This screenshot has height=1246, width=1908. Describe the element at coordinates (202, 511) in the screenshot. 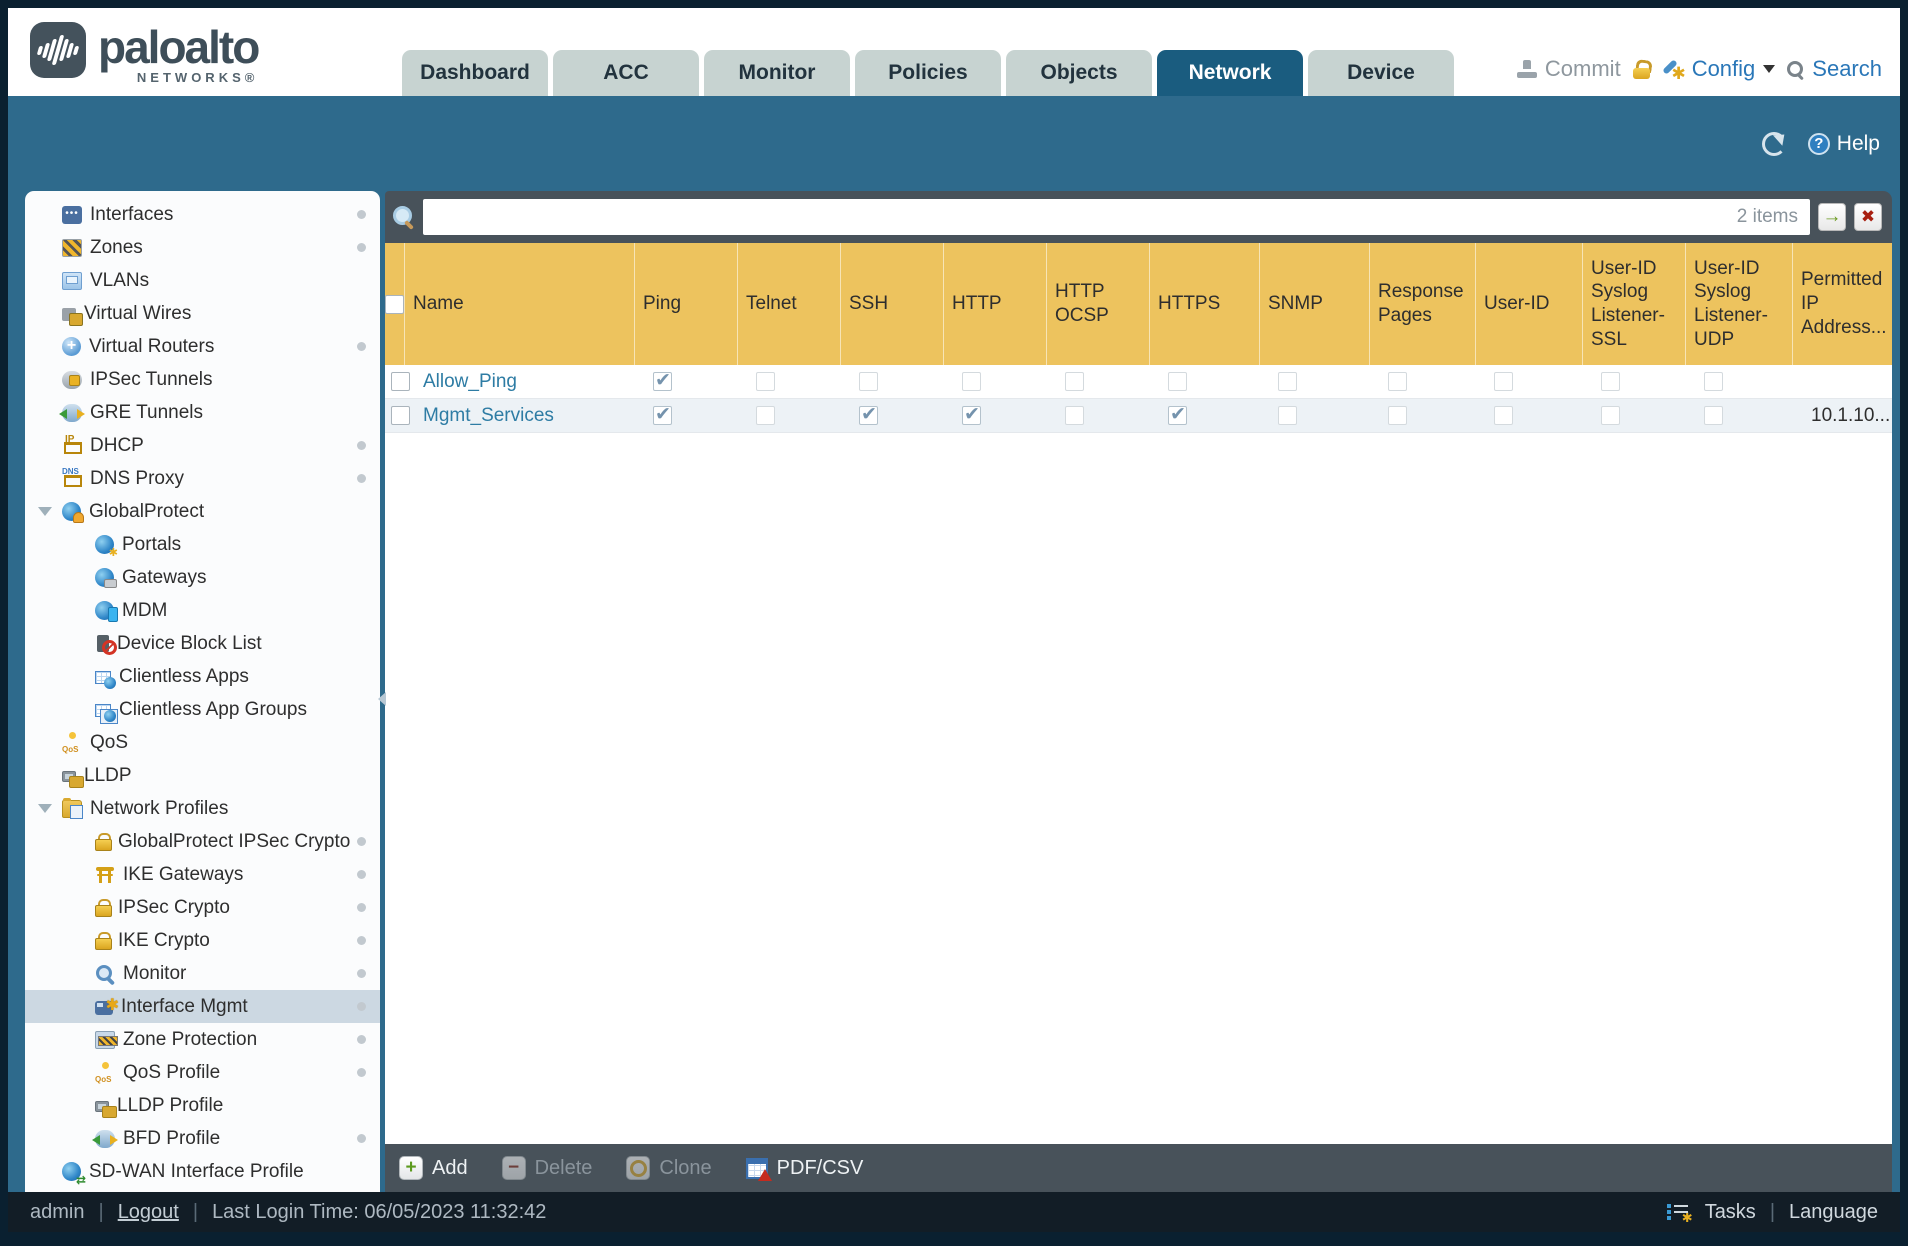

I see `sidebar-item-globalprotect: GlobalProtect` at that location.